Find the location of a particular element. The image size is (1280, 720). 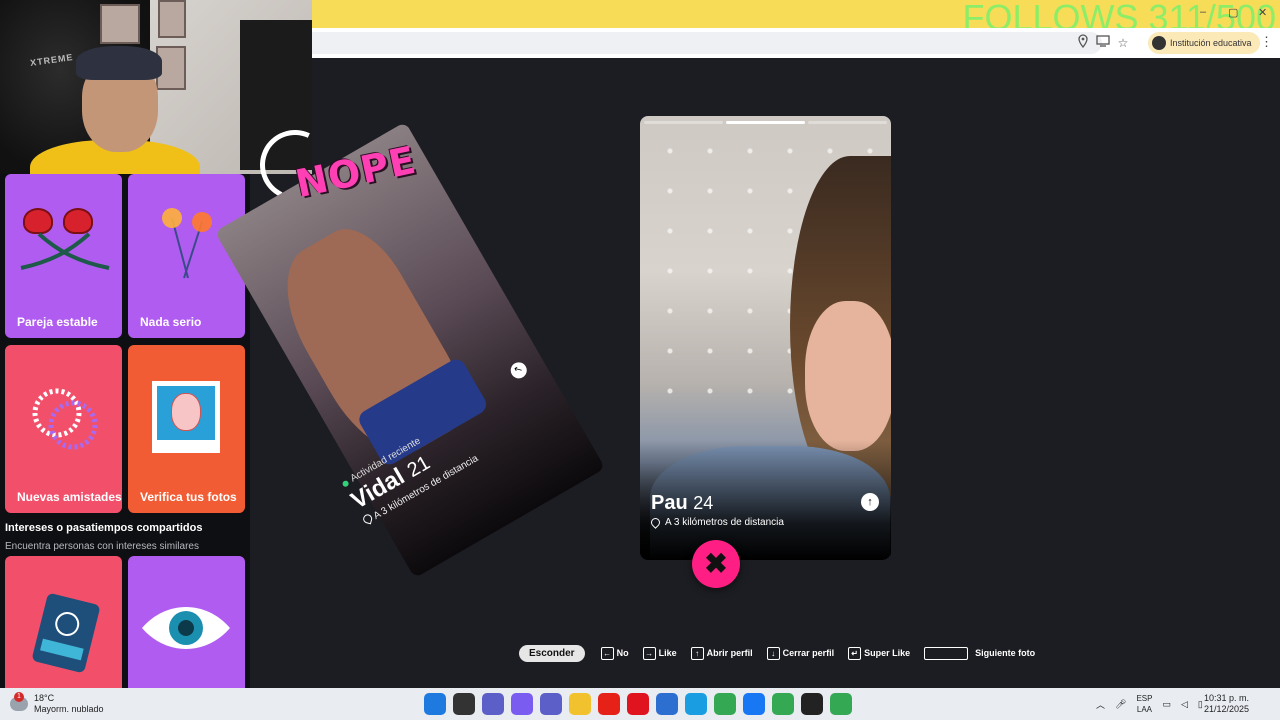

weather-widget: 1 18°C Mayorm. nublado is located at coordinates (57, 703).